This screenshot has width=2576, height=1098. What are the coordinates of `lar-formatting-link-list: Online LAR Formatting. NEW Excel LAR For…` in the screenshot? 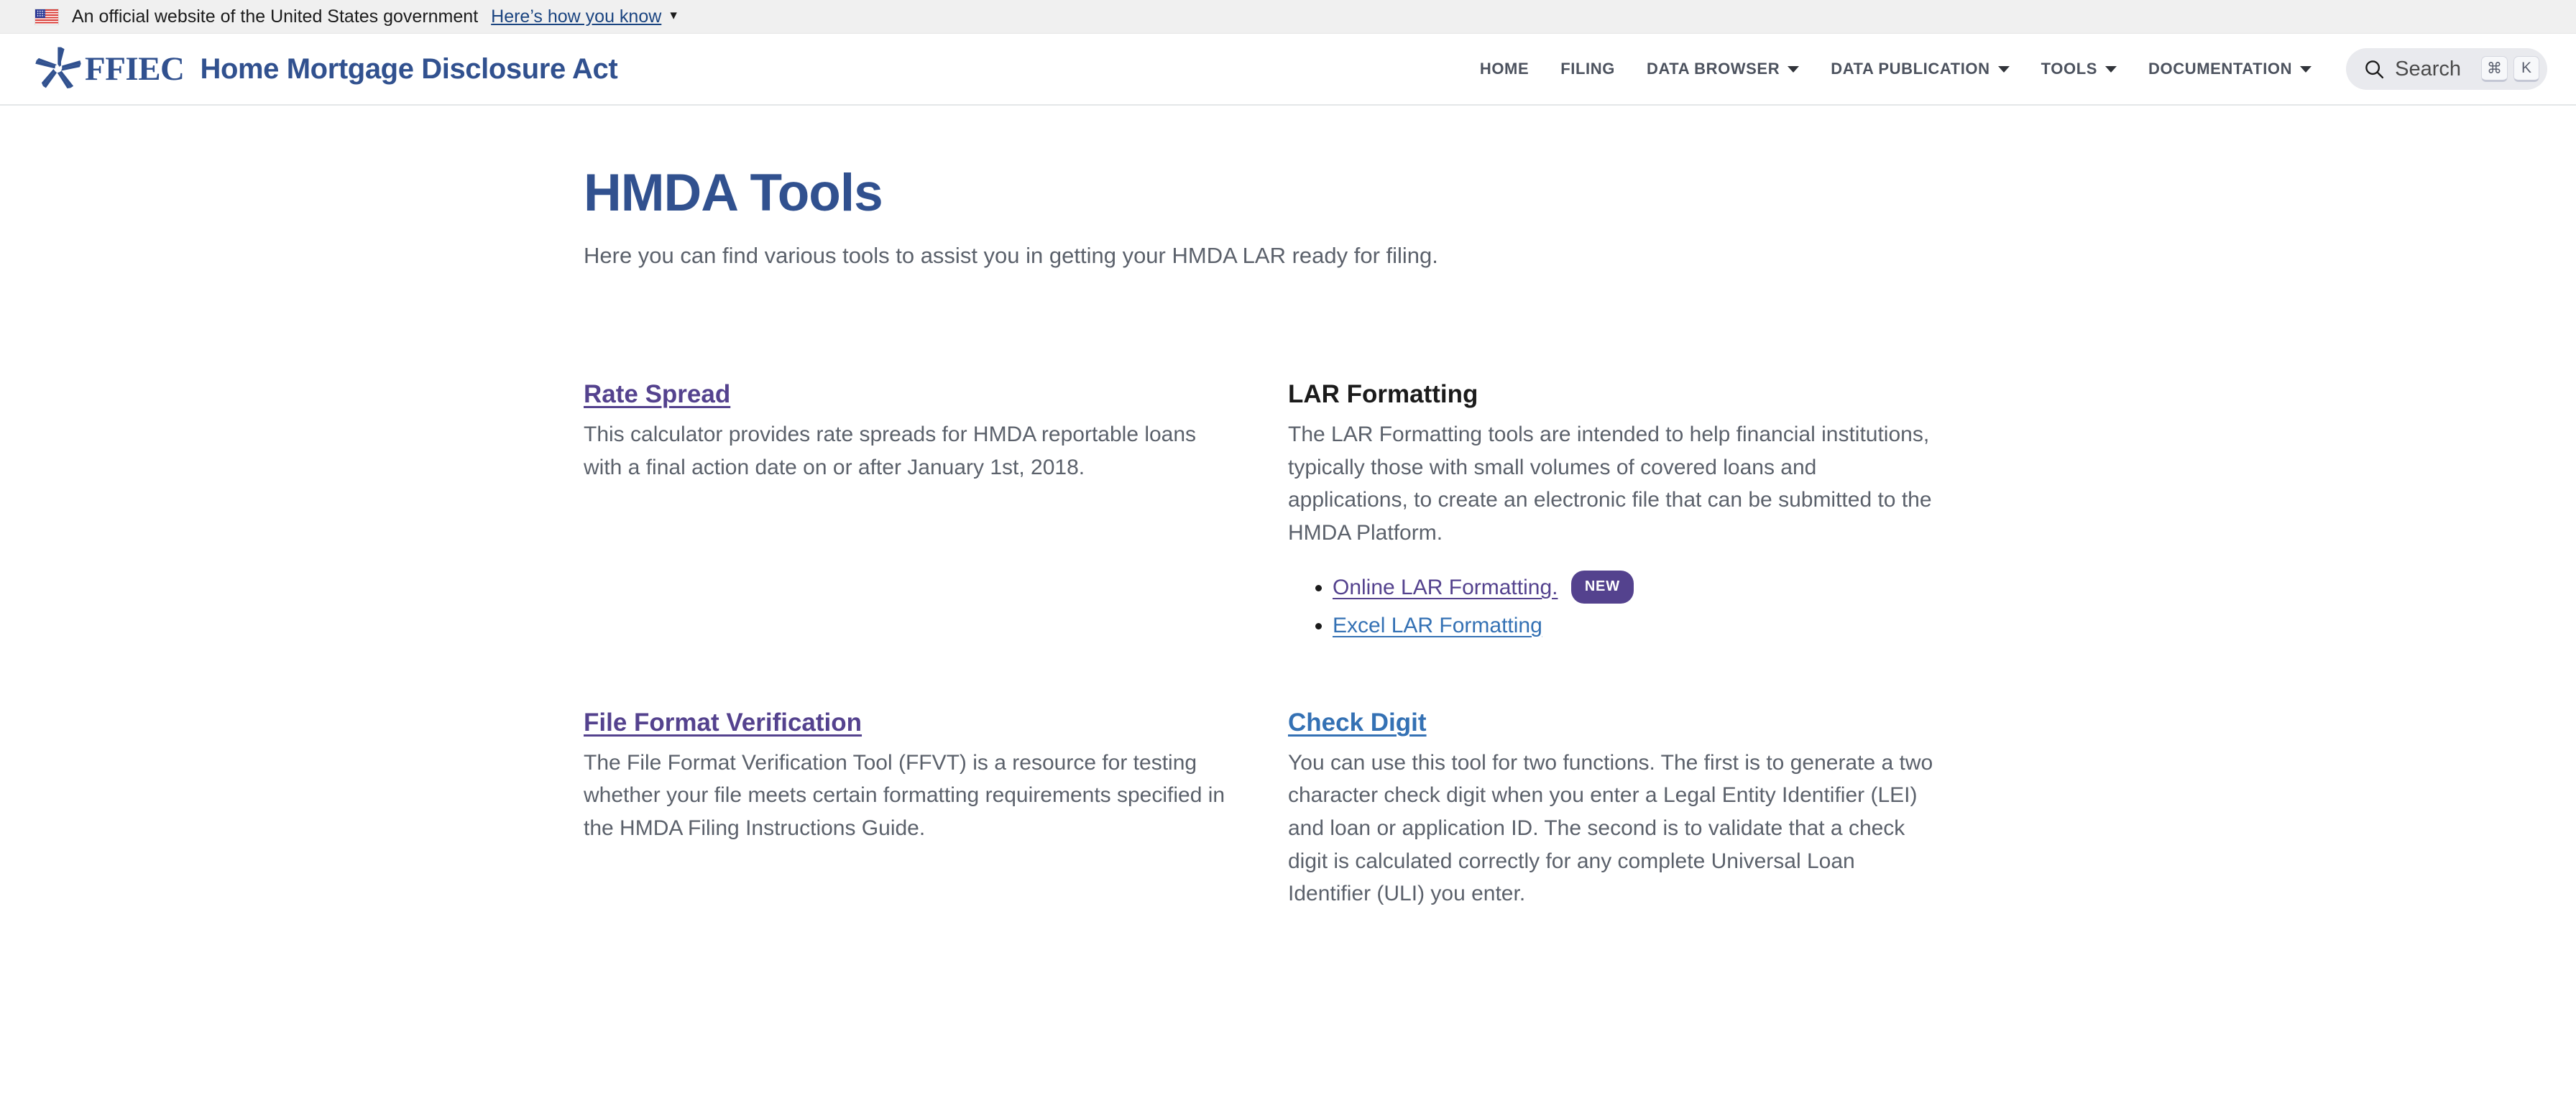 It's located at (1611, 607).